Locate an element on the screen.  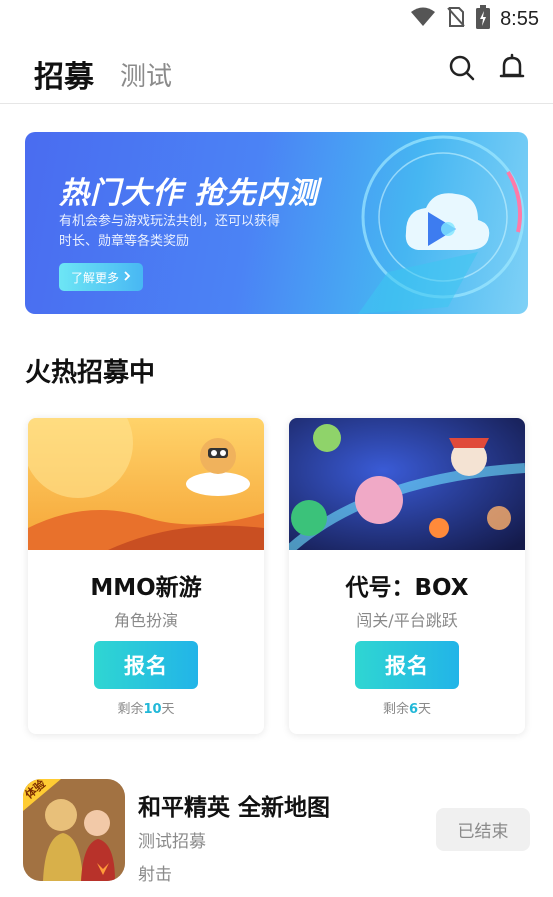
list-item-title: 和平精英 全新地图 is located at coordinates (234, 808).